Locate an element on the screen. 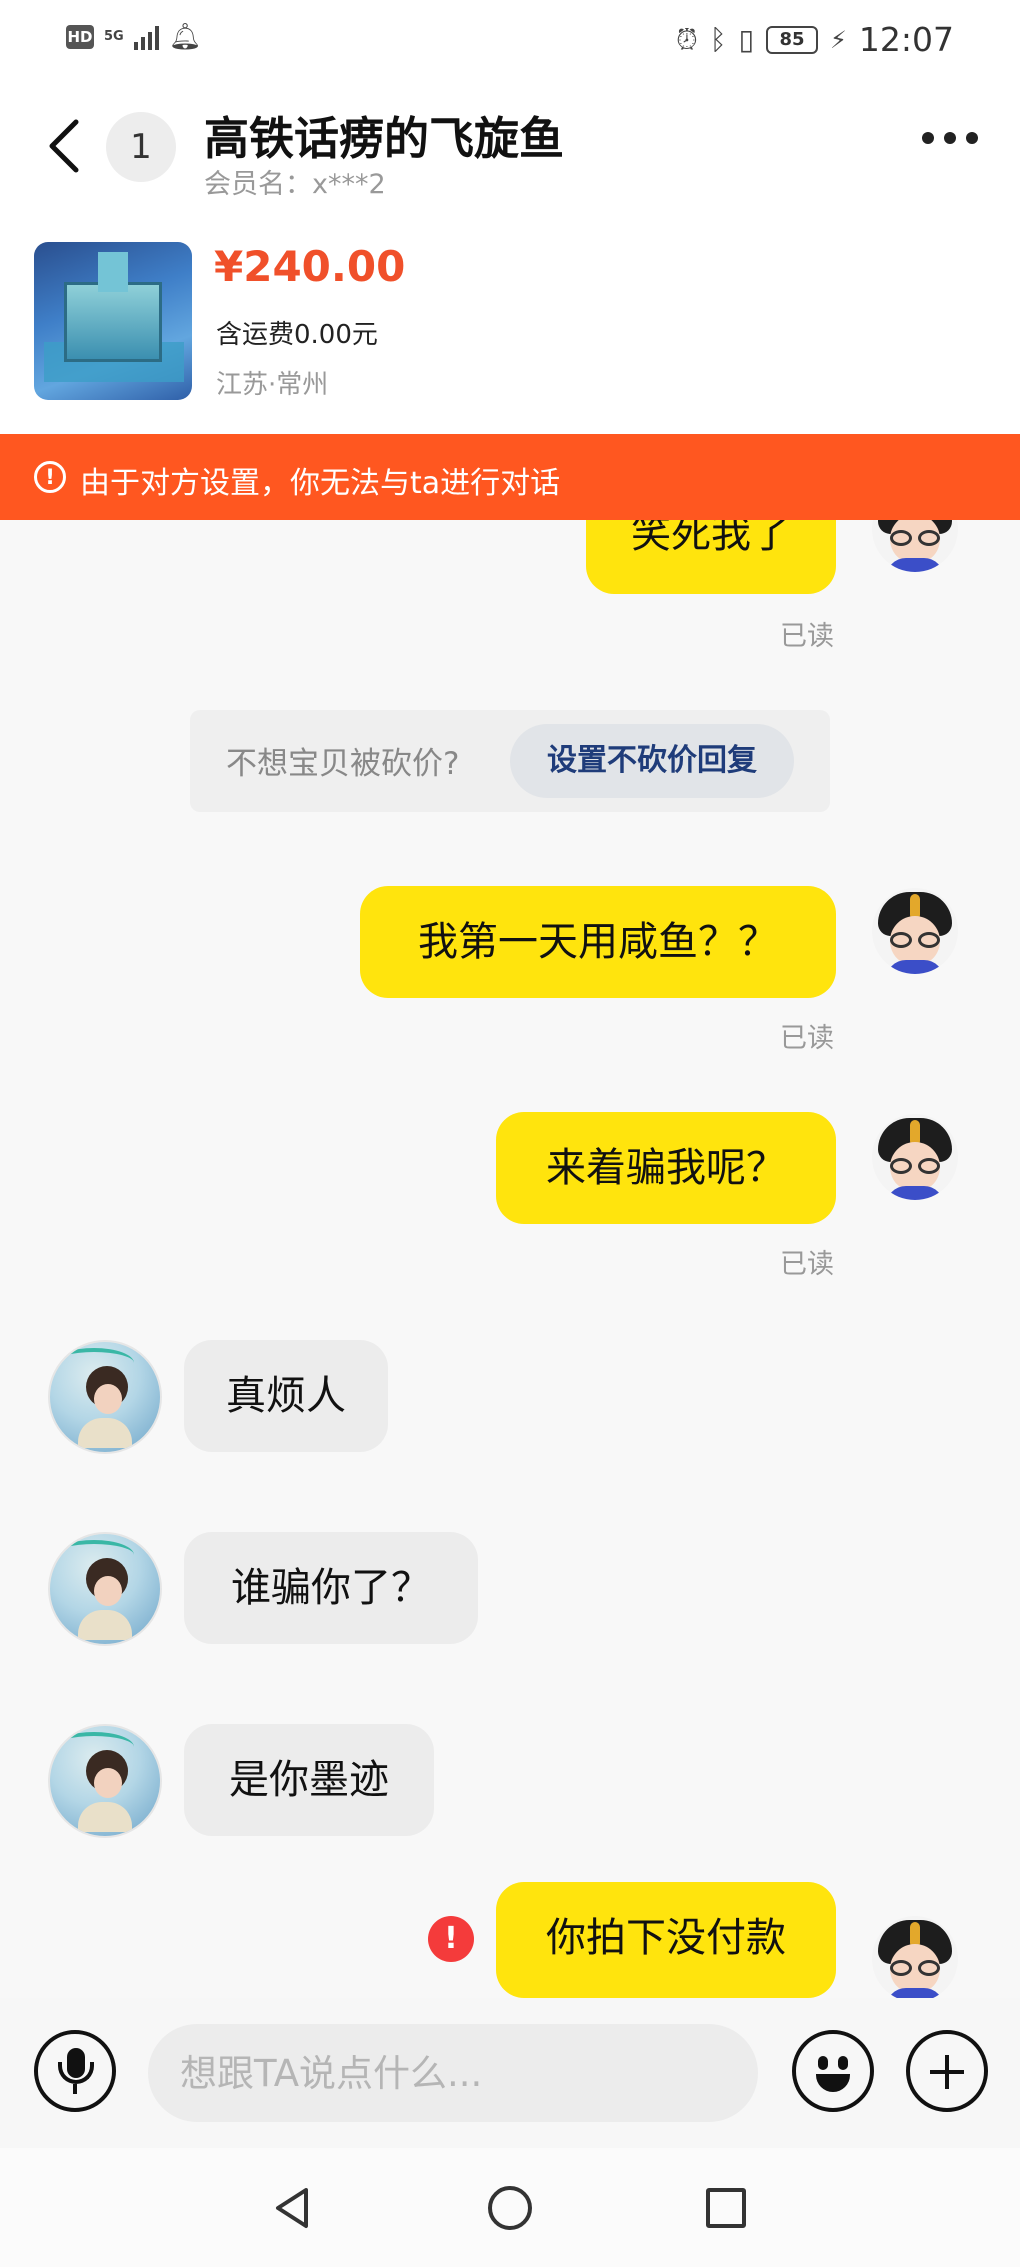 This screenshot has width=1020, height=2267. contact-name: 高铁话痨的飞旋鱼 is located at coordinates (384, 138).